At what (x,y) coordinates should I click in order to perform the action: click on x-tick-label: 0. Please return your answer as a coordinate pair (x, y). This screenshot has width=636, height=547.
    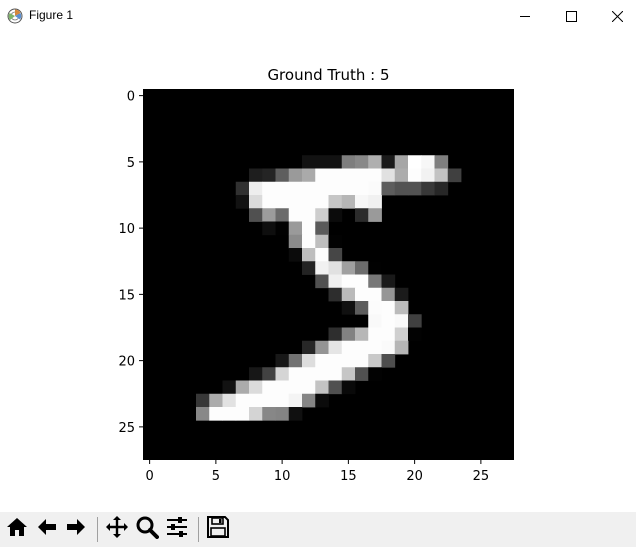
    Looking at the image, I should click on (149, 476).